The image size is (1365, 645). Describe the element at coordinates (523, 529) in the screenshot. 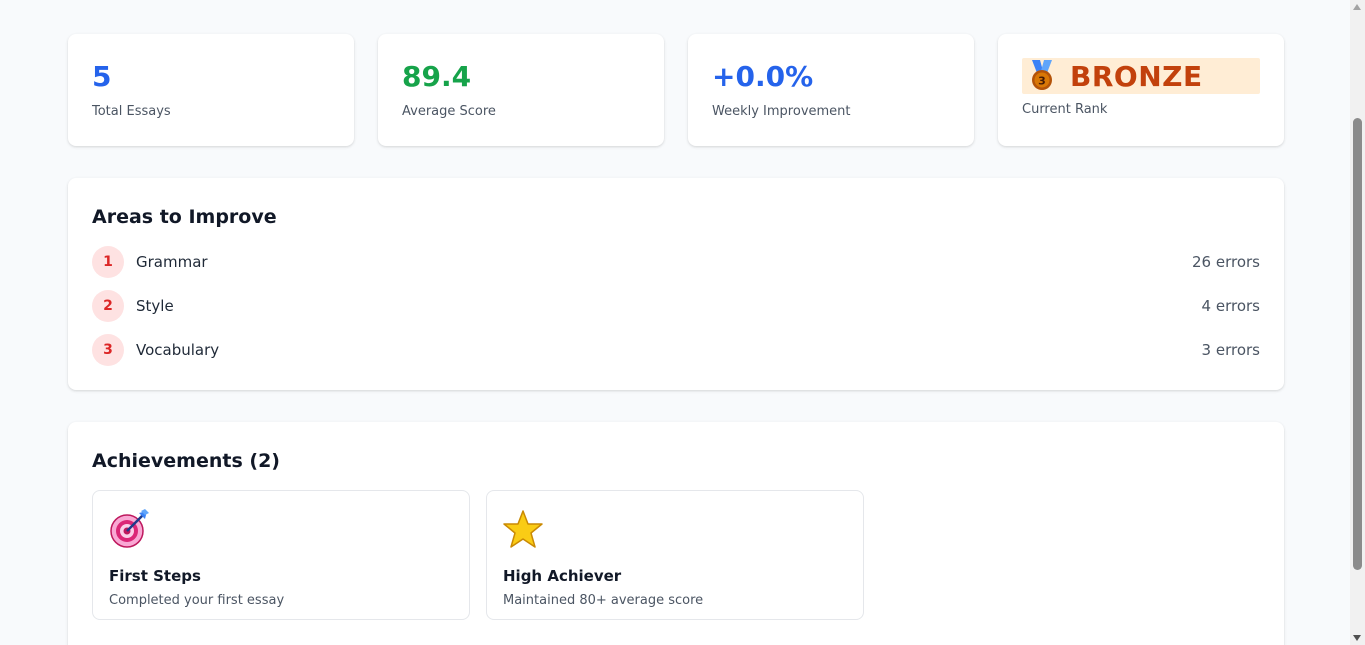

I see `star-icon` at that location.